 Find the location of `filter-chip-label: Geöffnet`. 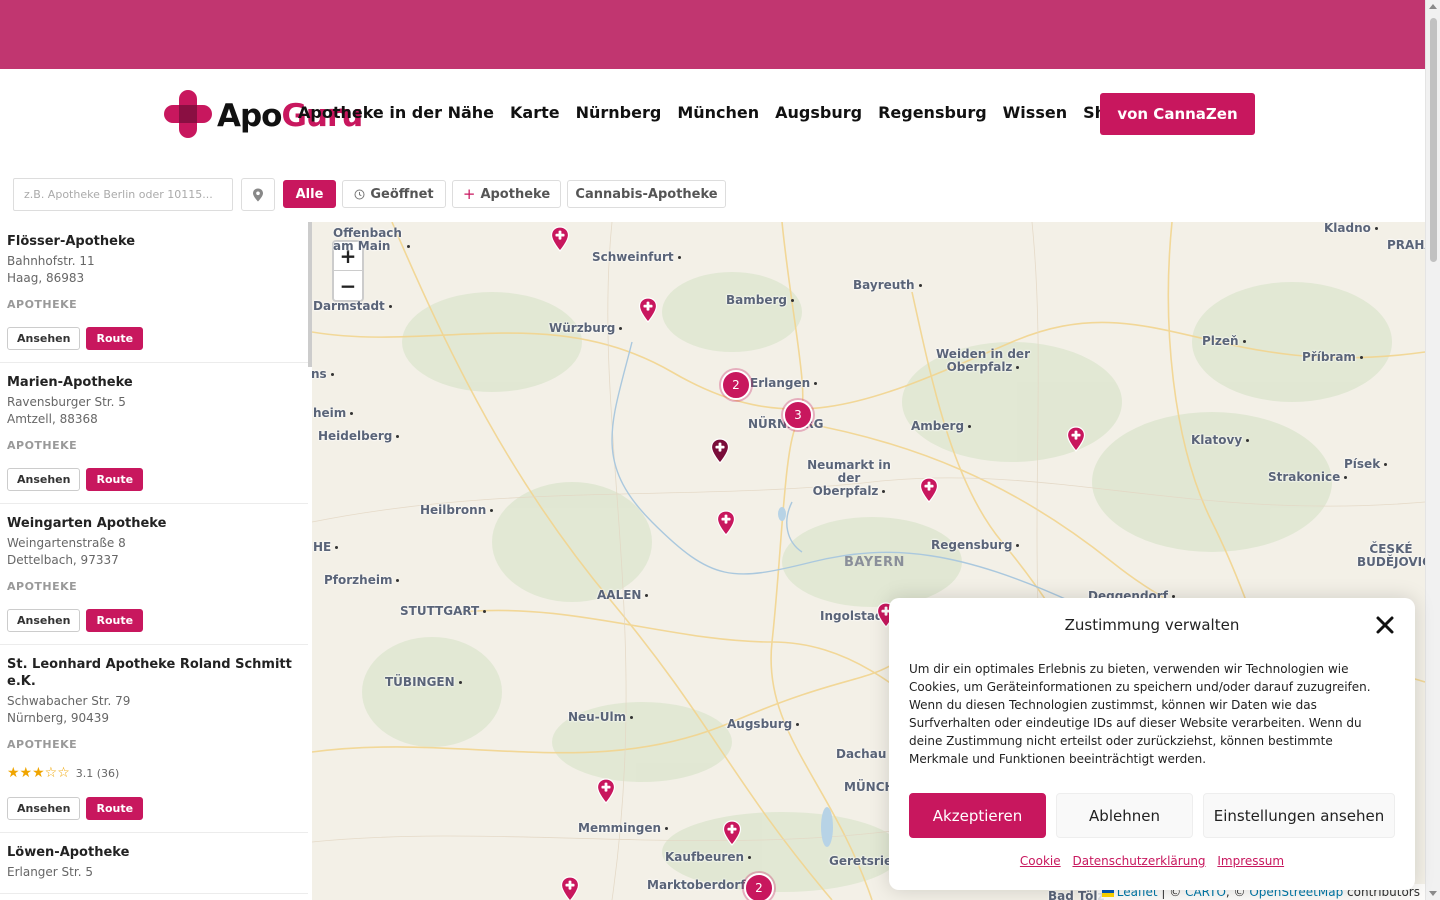

filter-chip-label: Geöffnet is located at coordinates (402, 194).